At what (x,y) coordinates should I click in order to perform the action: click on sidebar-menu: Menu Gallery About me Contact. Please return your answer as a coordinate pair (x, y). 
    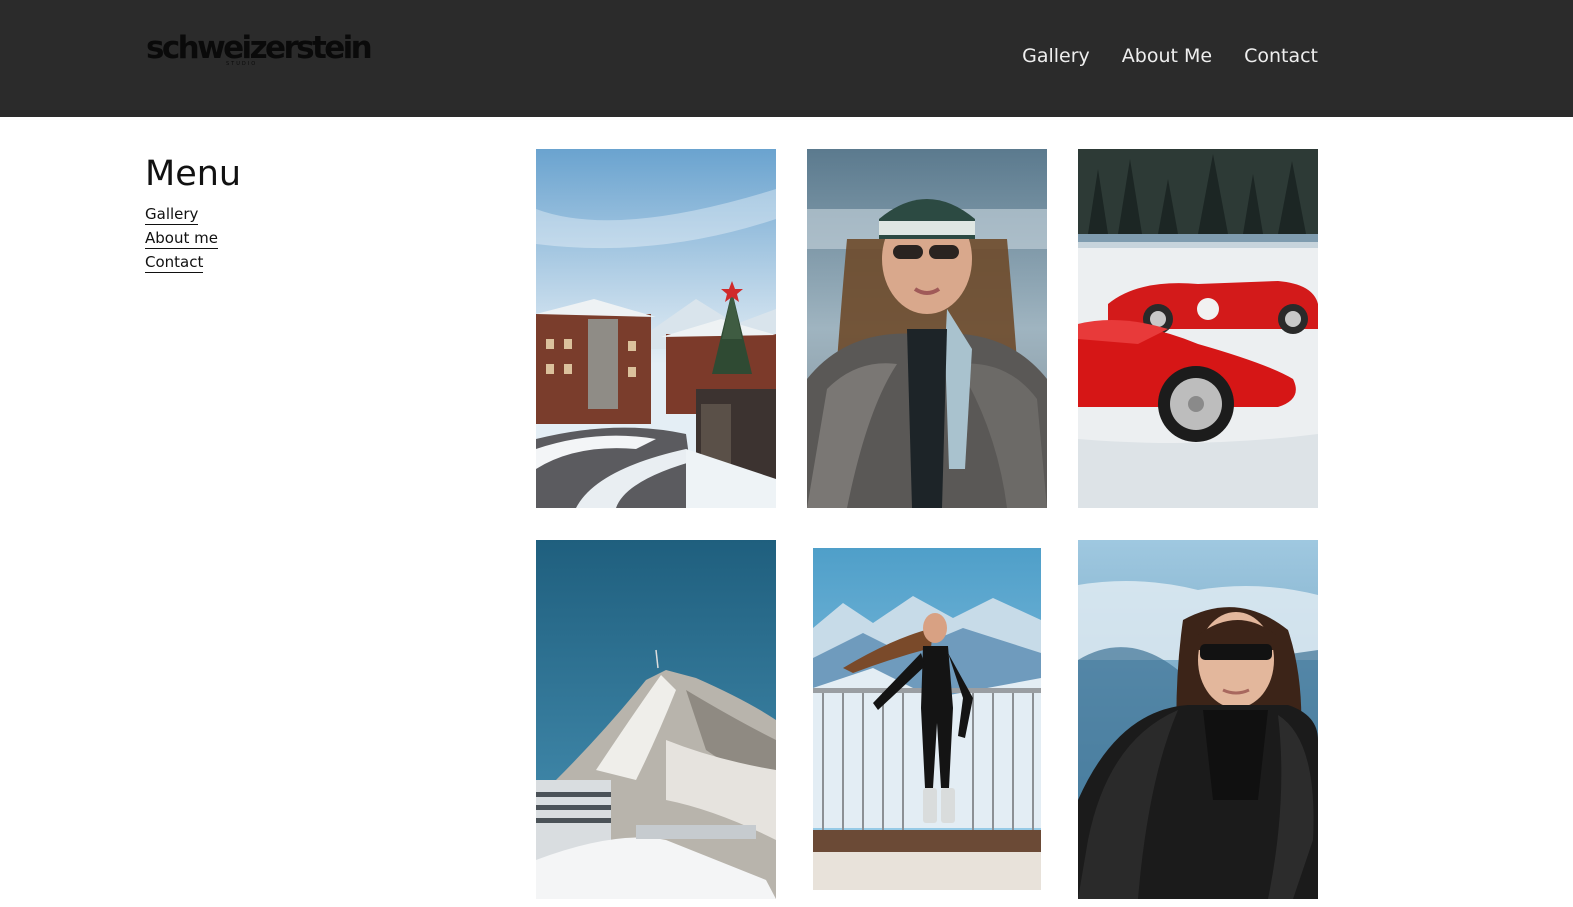
    Looking at the image, I should click on (295, 212).